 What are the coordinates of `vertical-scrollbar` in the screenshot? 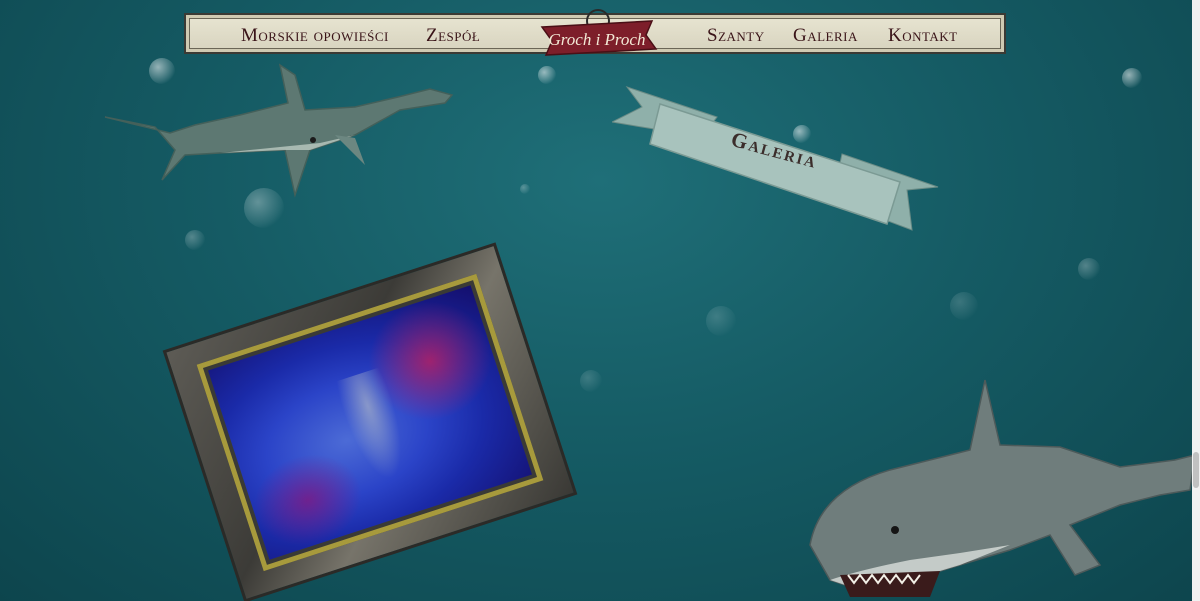 It's located at (1196, 300).